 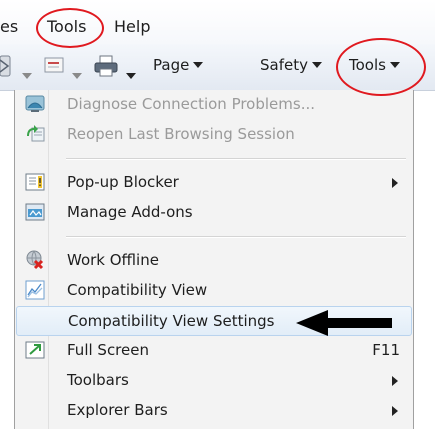 I want to click on compatibility-view-icon, so click(x=35, y=290).